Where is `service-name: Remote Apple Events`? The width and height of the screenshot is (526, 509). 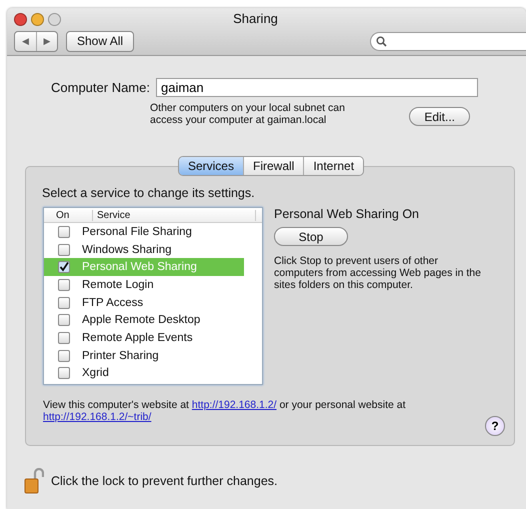
service-name: Remote Apple Events is located at coordinates (137, 338).